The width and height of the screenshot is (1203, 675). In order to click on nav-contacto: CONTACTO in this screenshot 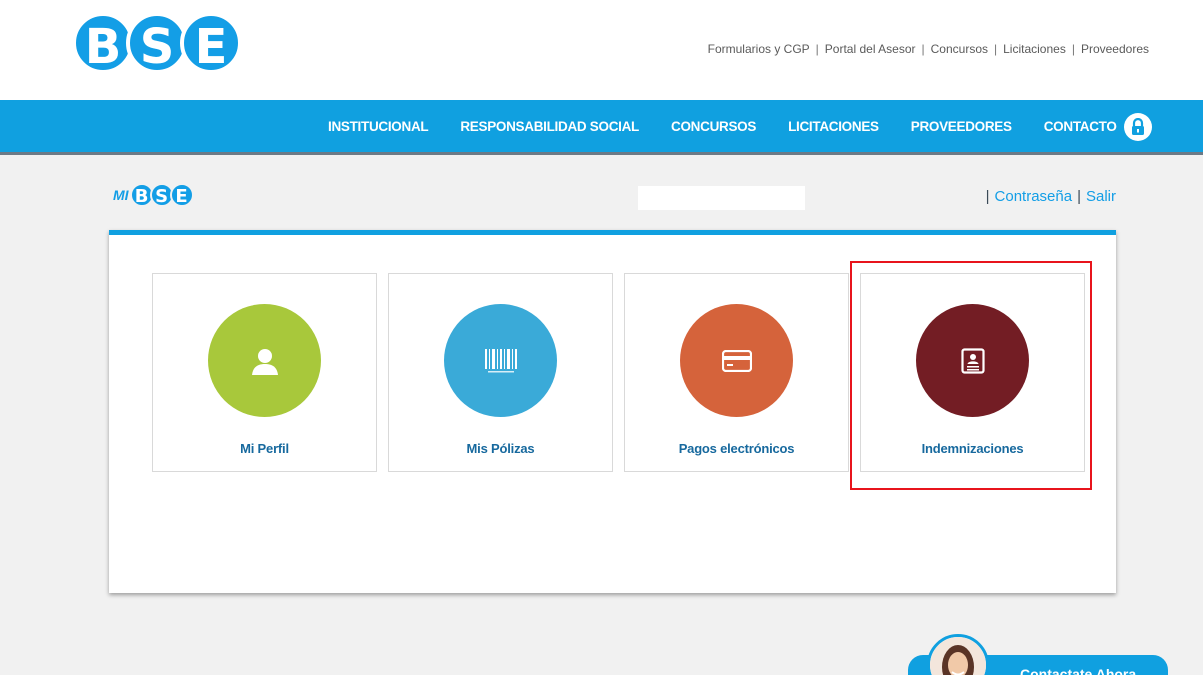, I will do `click(1080, 126)`.